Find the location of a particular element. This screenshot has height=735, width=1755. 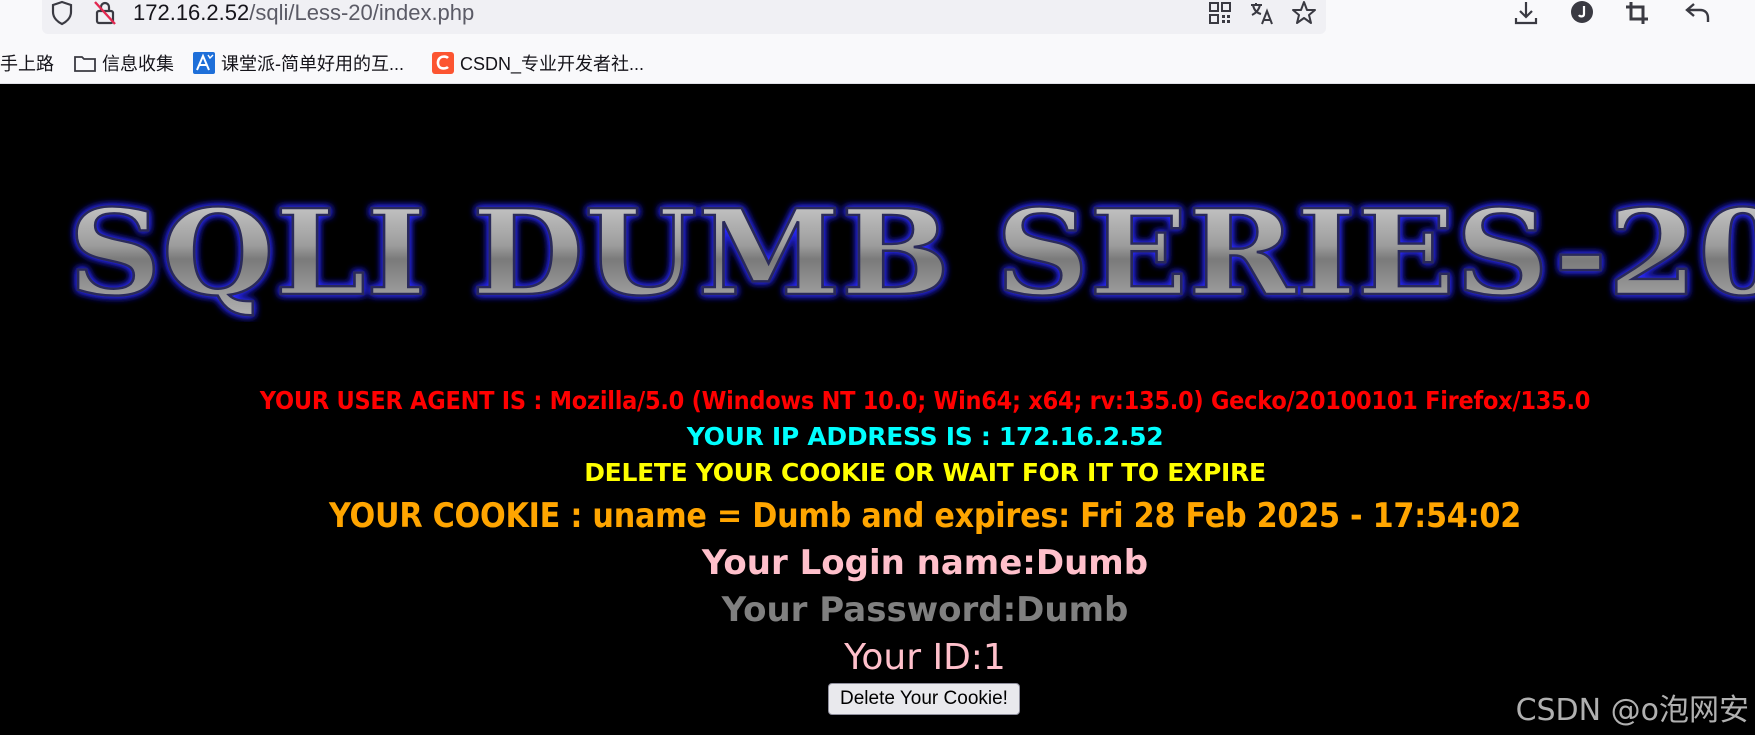

folder-icon is located at coordinates (85, 63).